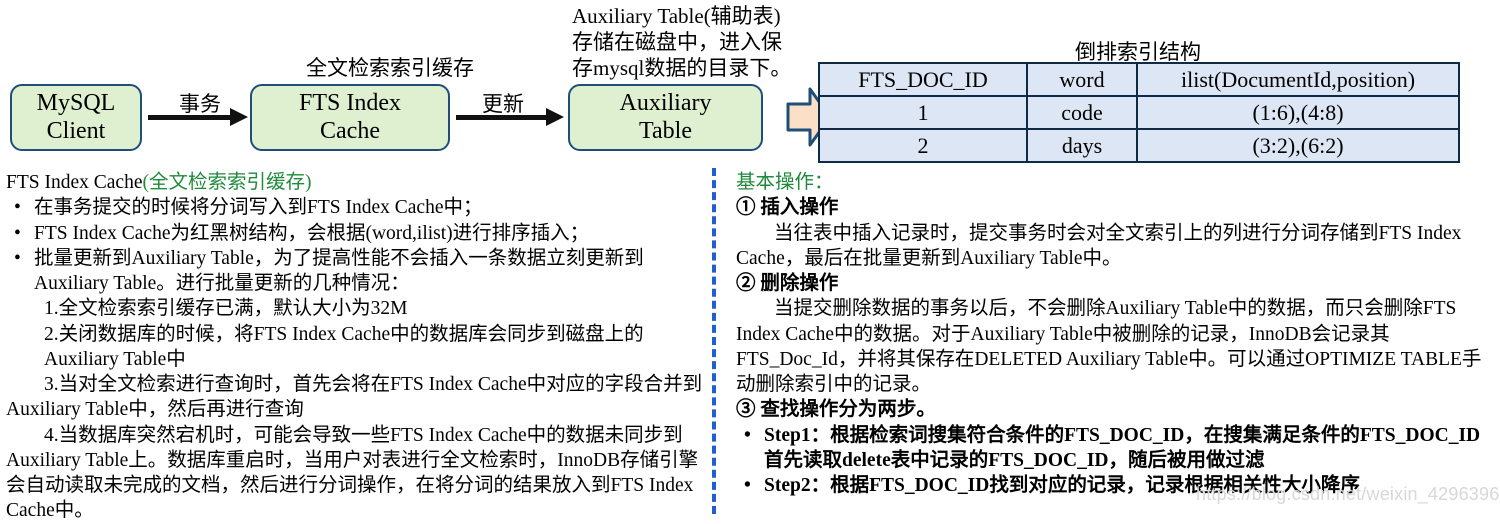 The image size is (1500, 524). I want to click on table-row: 1 code (1:6),(4:8), so click(1139, 112).